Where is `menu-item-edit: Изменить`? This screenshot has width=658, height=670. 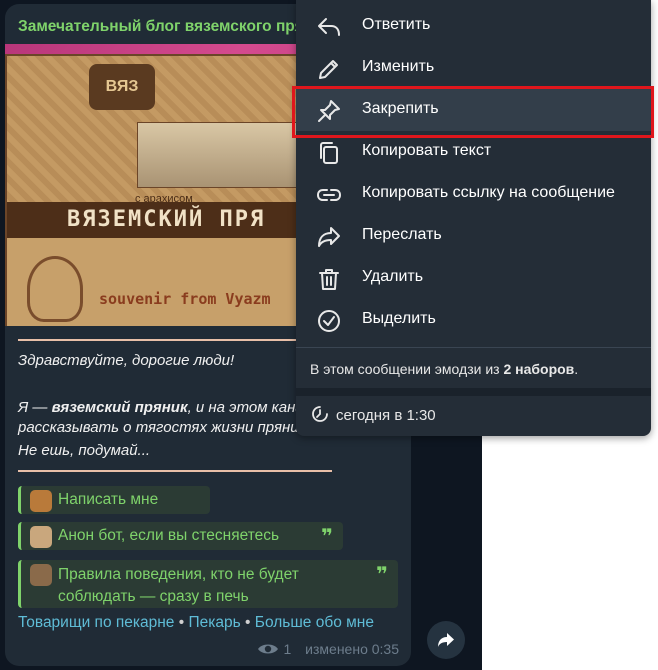 menu-item-edit: Изменить is located at coordinates (473, 68).